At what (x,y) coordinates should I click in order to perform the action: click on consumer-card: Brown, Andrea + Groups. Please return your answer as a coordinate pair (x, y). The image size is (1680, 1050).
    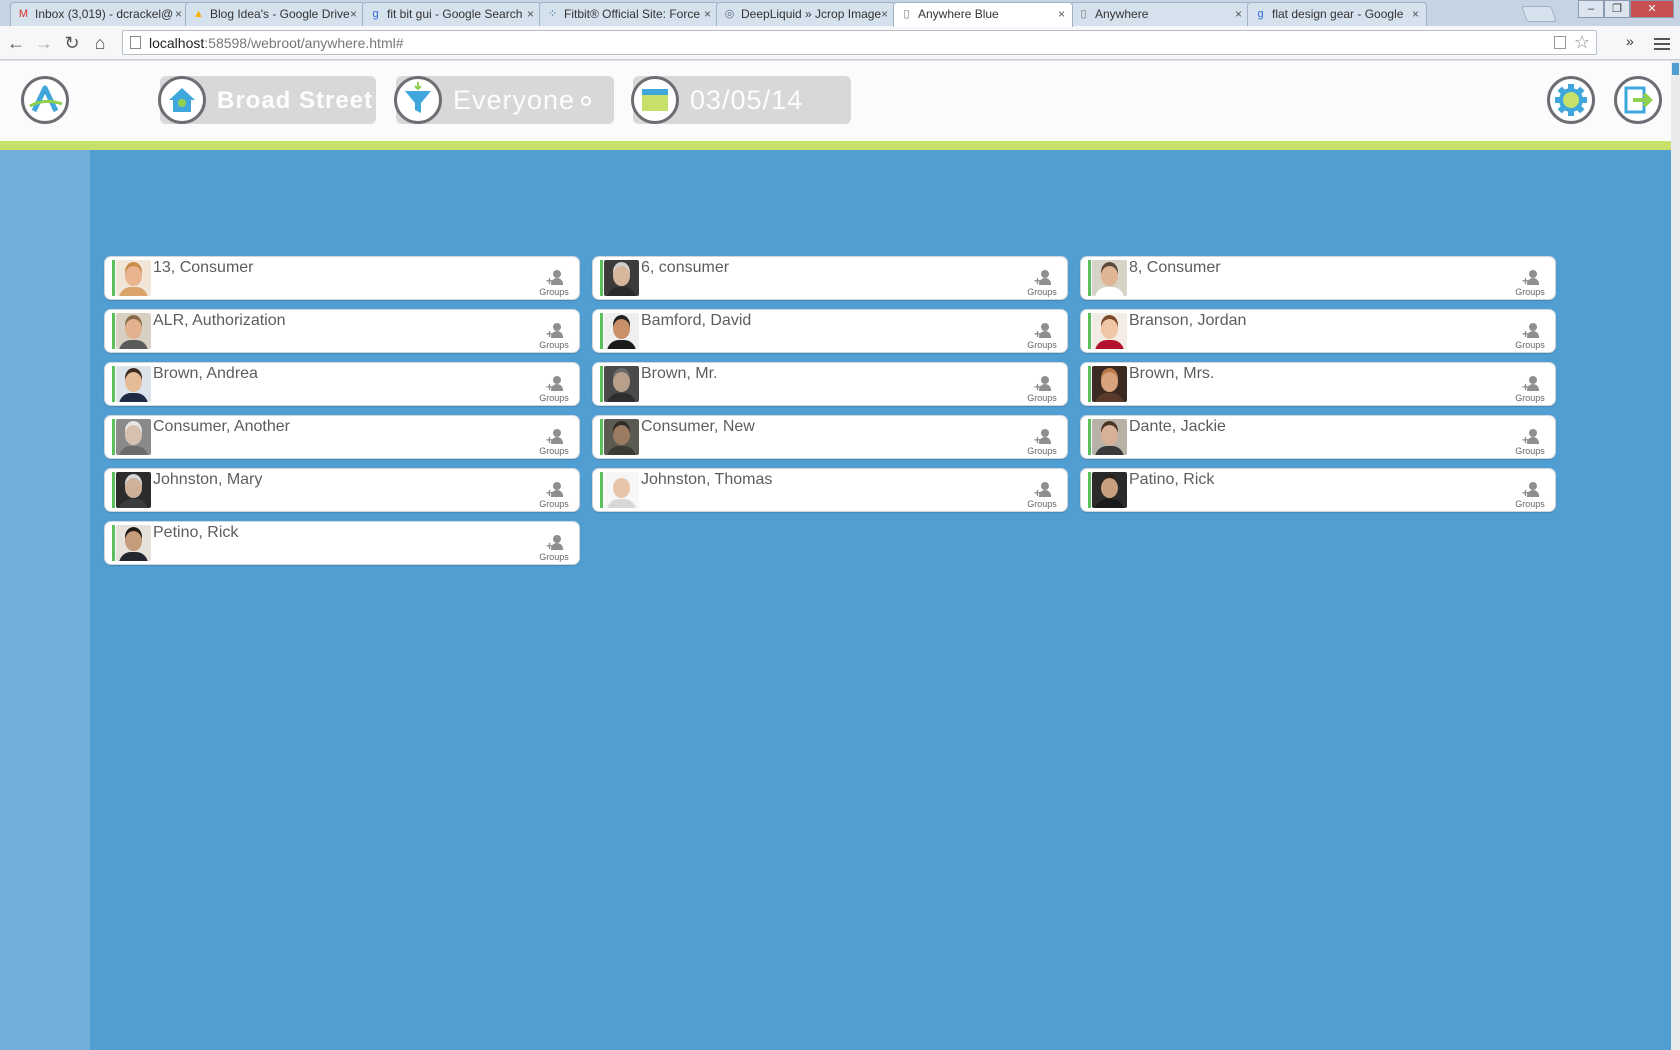
    Looking at the image, I should click on (342, 384).